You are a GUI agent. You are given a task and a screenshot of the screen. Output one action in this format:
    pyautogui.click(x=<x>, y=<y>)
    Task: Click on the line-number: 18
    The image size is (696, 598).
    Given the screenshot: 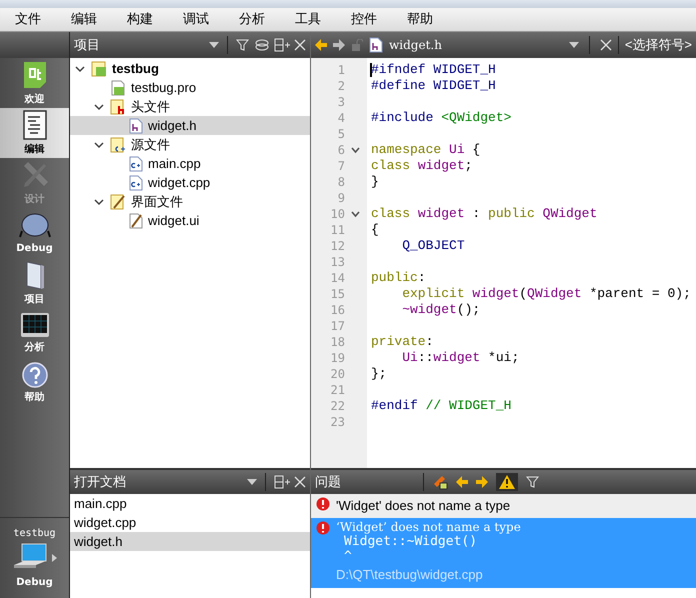 What is the action you would take?
    pyautogui.click(x=337, y=342)
    